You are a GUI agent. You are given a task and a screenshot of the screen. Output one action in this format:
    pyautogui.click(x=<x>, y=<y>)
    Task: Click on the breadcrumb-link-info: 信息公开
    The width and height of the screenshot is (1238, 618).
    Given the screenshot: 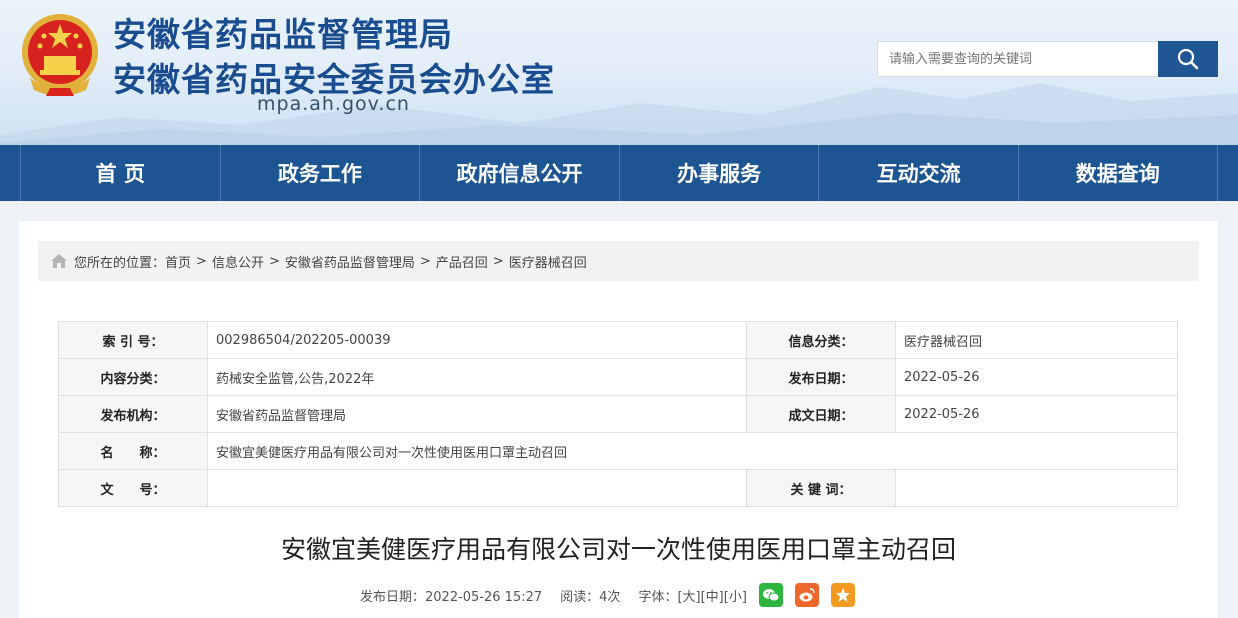 What is the action you would take?
    pyautogui.click(x=238, y=261)
    